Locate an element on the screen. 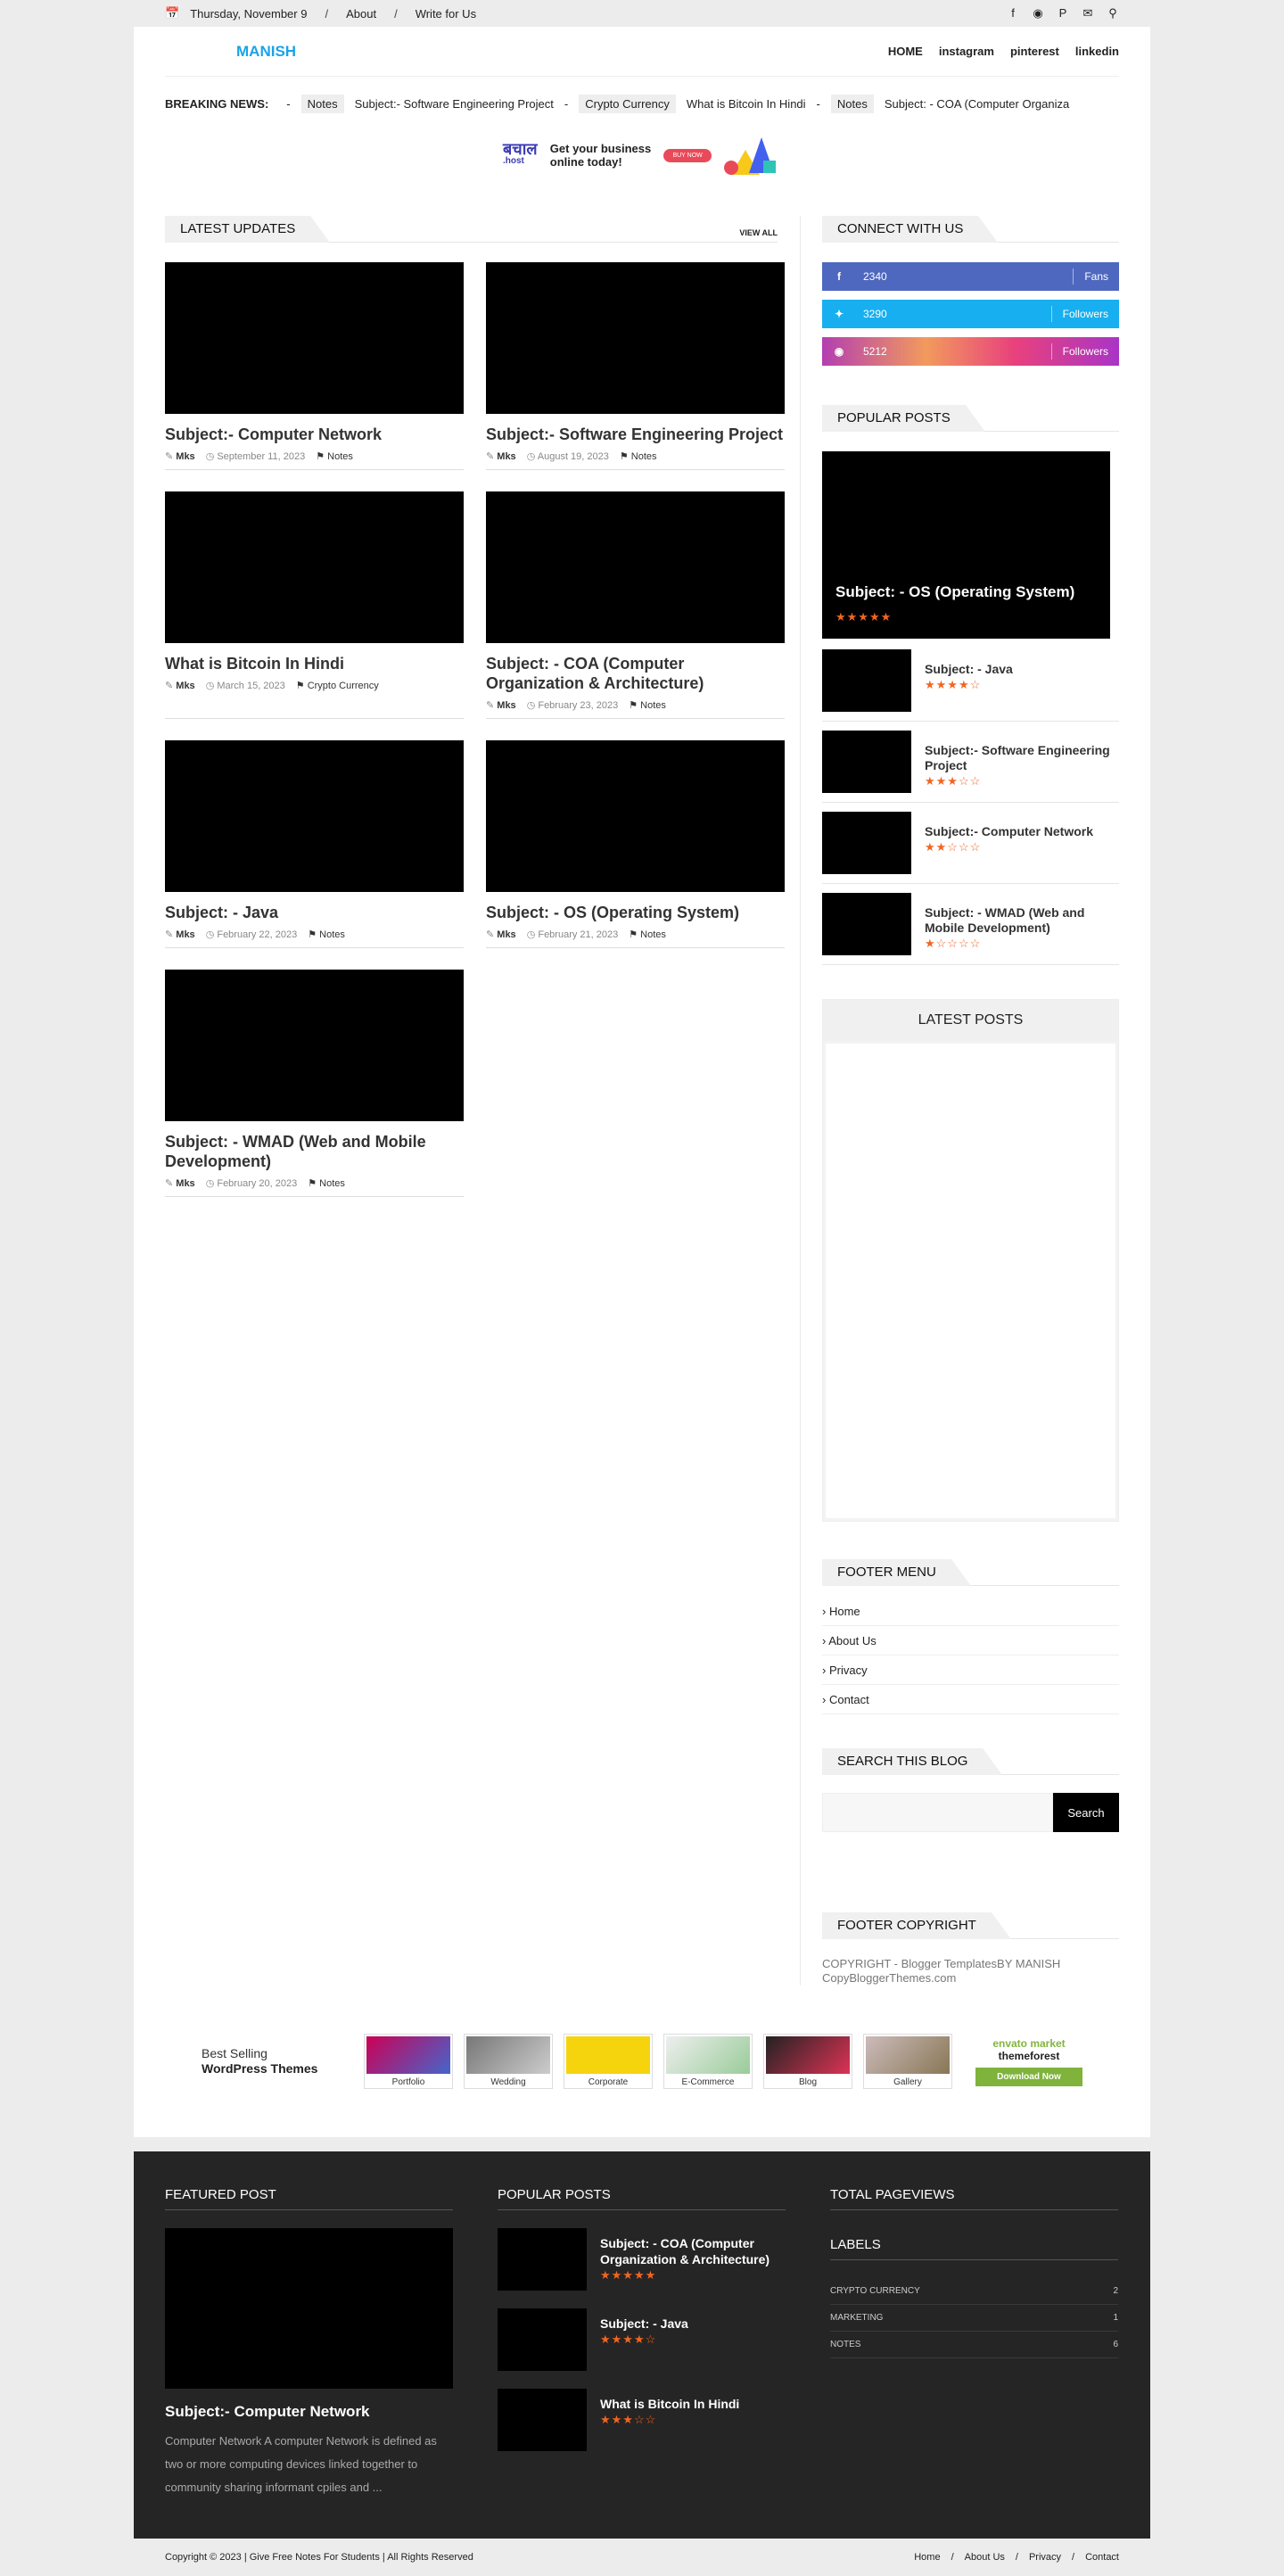 The height and width of the screenshot is (2576, 1284). footer-menu-item: › About Us is located at coordinates (970, 1641).